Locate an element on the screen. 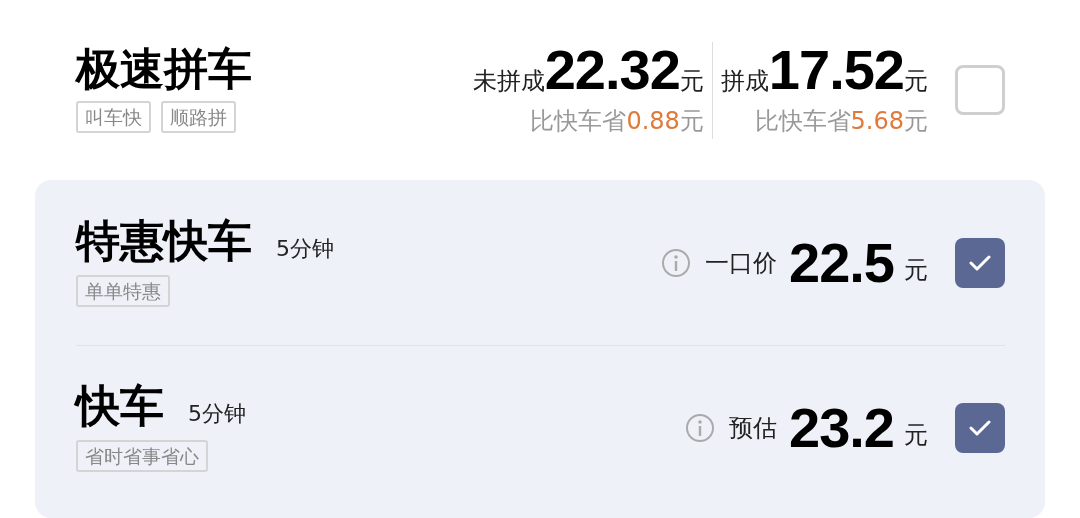  tag: 叫车快 is located at coordinates (113, 117).